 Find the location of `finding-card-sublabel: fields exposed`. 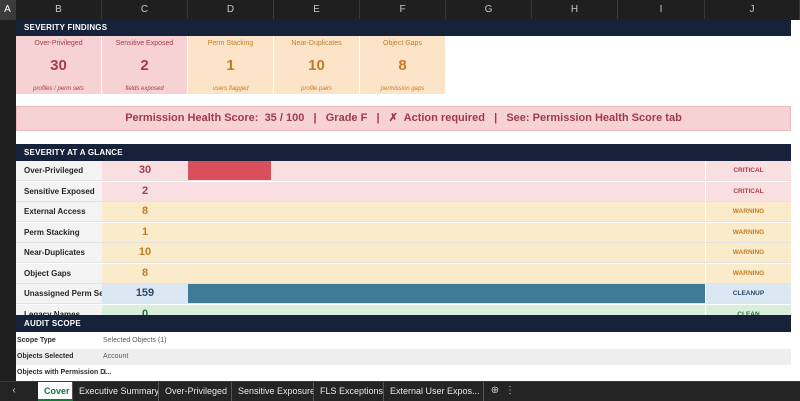

finding-card-sublabel: fields exposed is located at coordinates (144, 89).